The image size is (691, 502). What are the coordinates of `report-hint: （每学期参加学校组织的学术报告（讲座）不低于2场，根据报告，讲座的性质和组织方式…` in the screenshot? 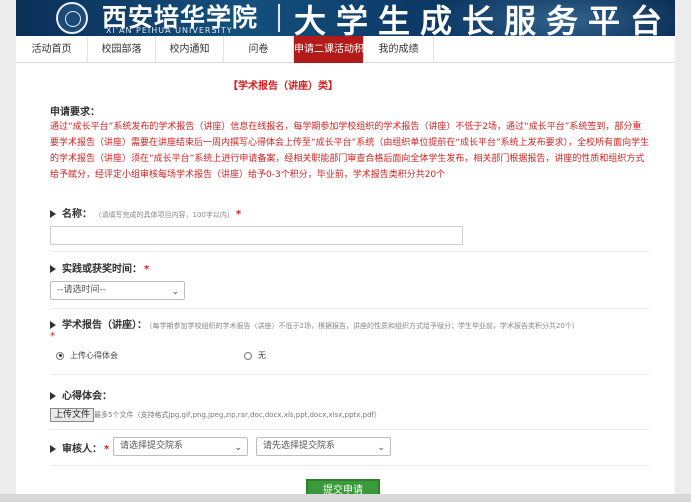 It's located at (364, 326).